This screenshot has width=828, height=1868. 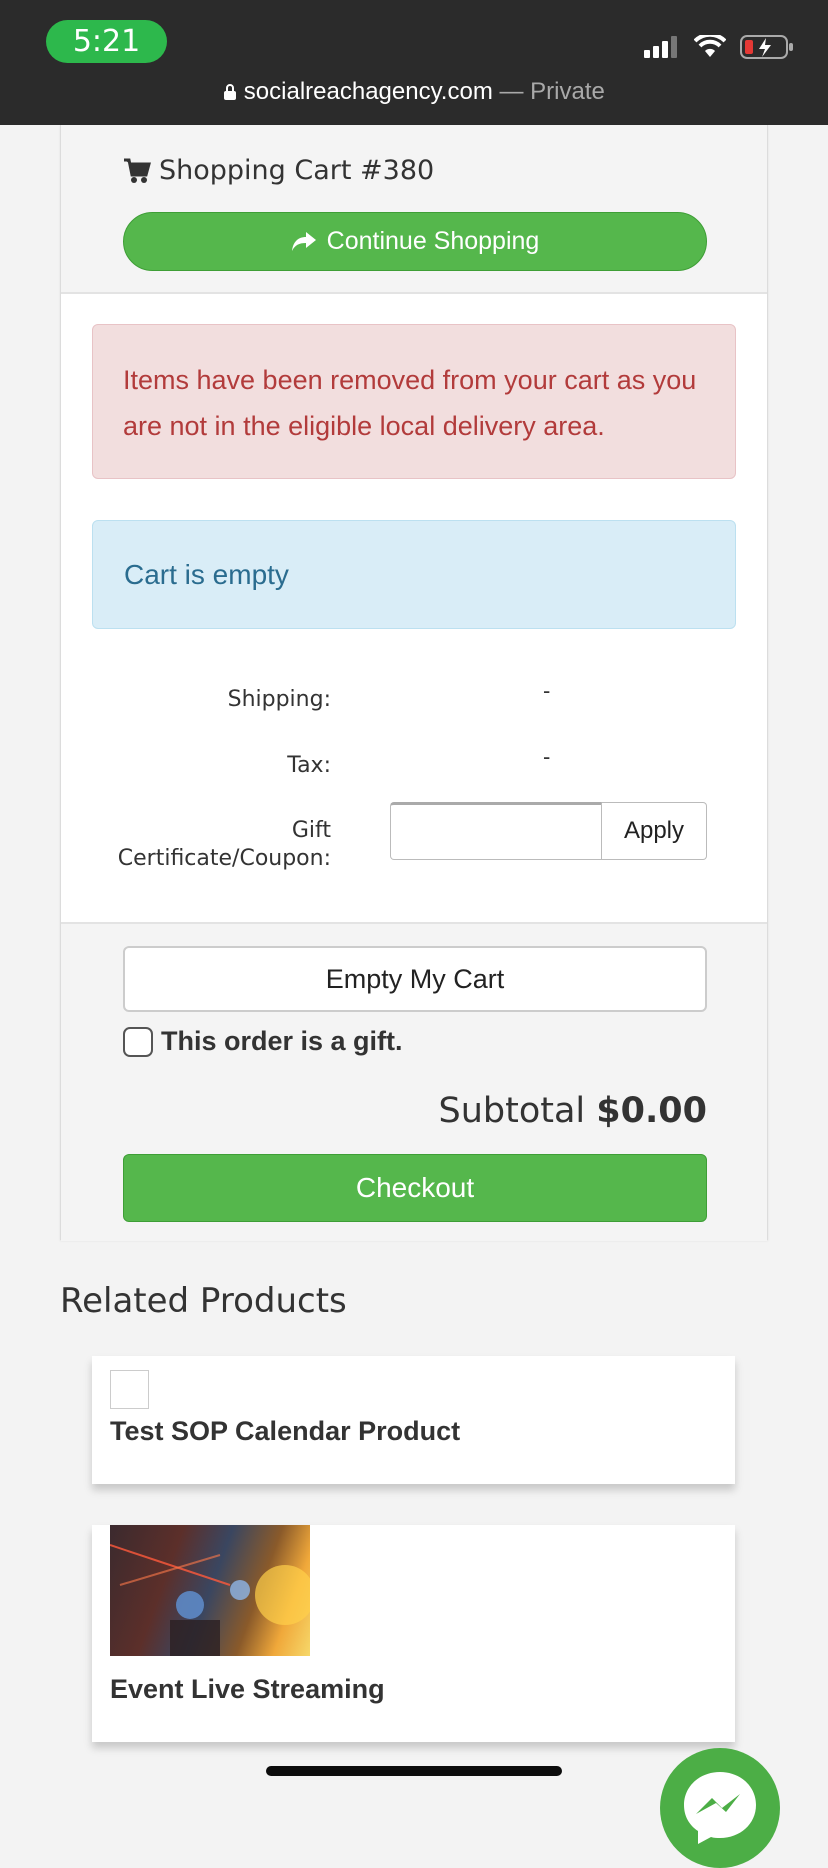 What do you see at coordinates (233, 91) in the screenshot?
I see `lock-icon` at bounding box center [233, 91].